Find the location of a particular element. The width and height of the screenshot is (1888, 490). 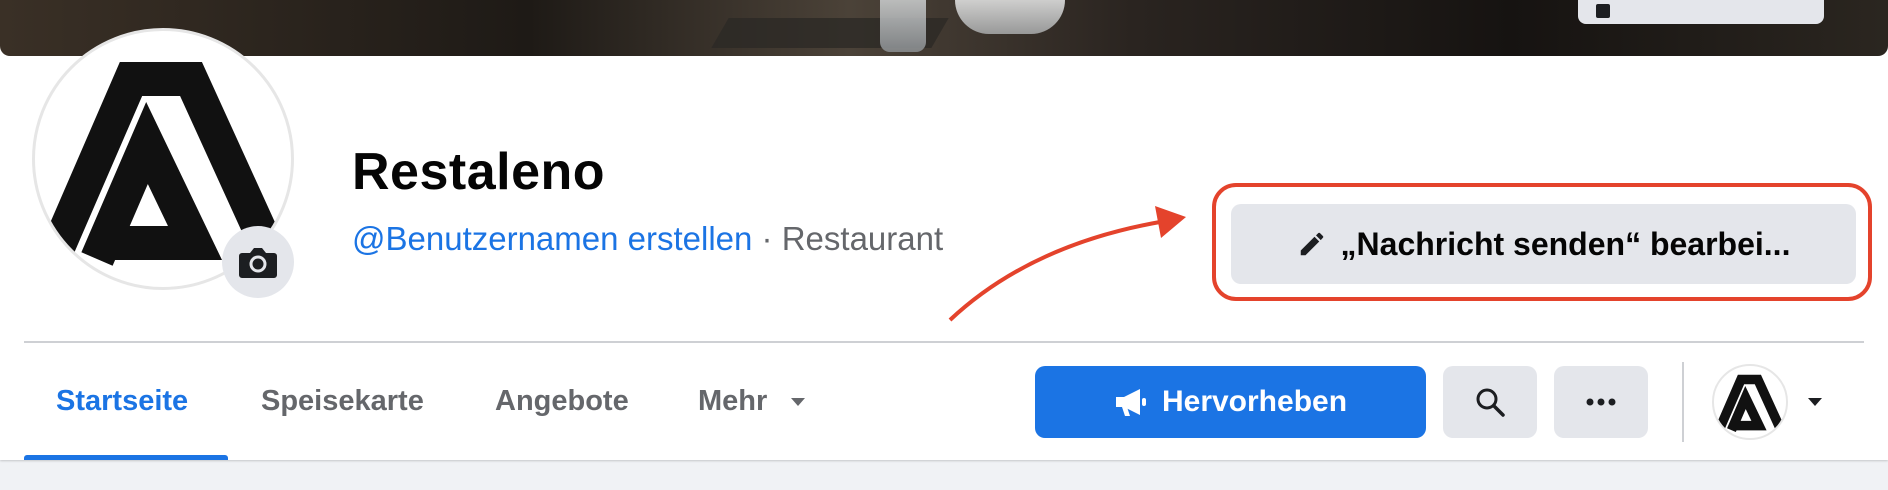

pencil-icon is located at coordinates (1311, 244).